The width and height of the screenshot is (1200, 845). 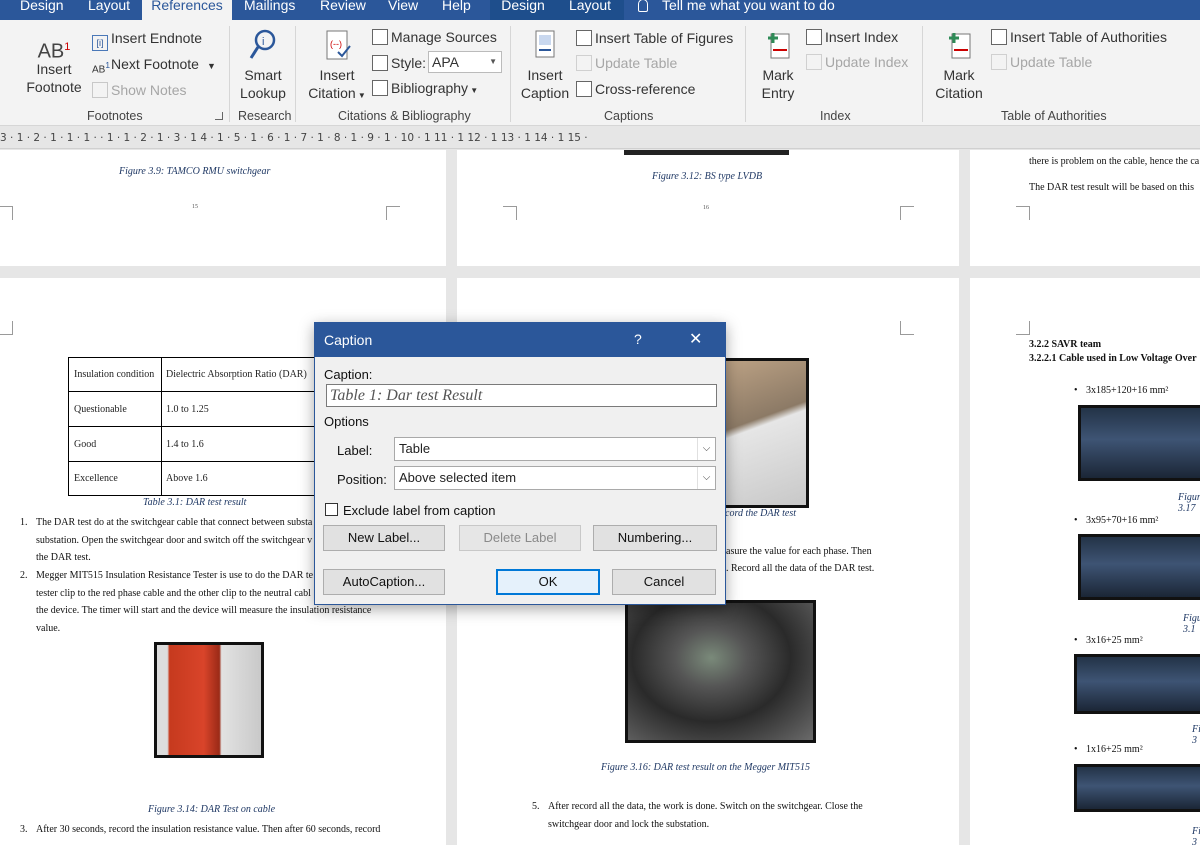 What do you see at coordinates (520, 537) in the screenshot?
I see `delete-label-text: Delete Label` at bounding box center [520, 537].